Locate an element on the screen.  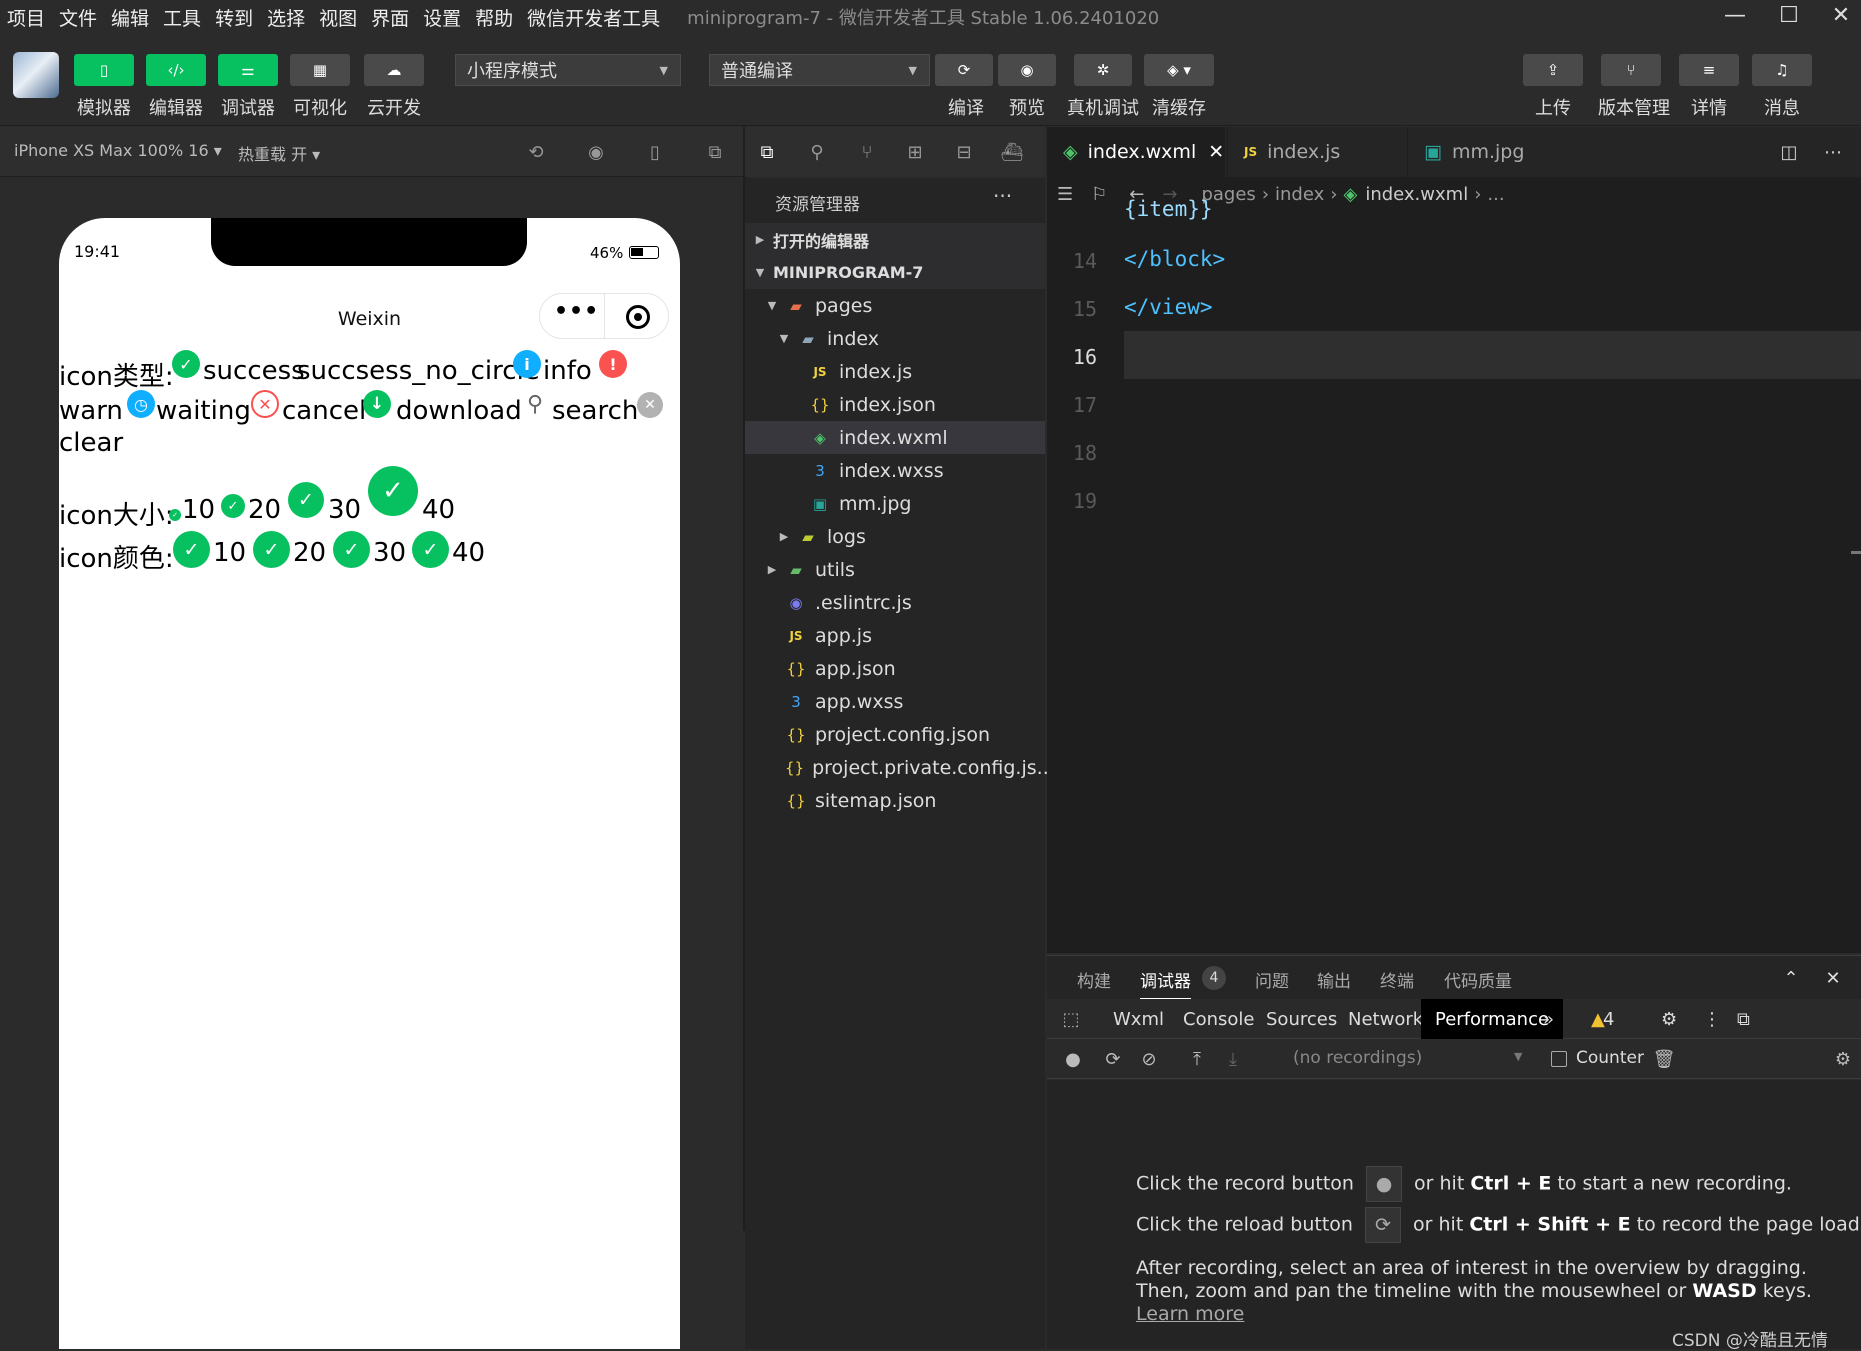
tree-item-index-wxml: ◈ index.wxml is located at coordinates (895, 437).